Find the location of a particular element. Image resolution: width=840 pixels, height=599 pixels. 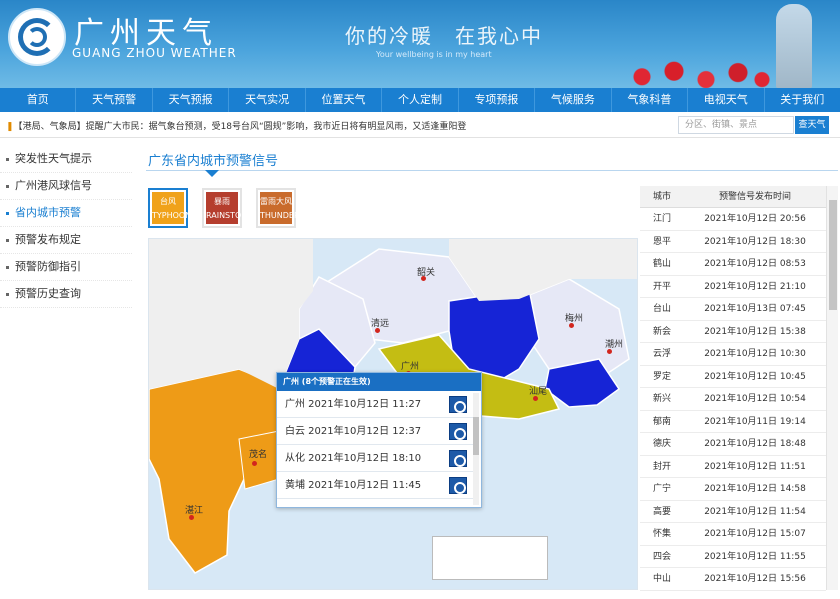

sidebar-item: 突发性天气提示 is located at coordinates (66, 159).